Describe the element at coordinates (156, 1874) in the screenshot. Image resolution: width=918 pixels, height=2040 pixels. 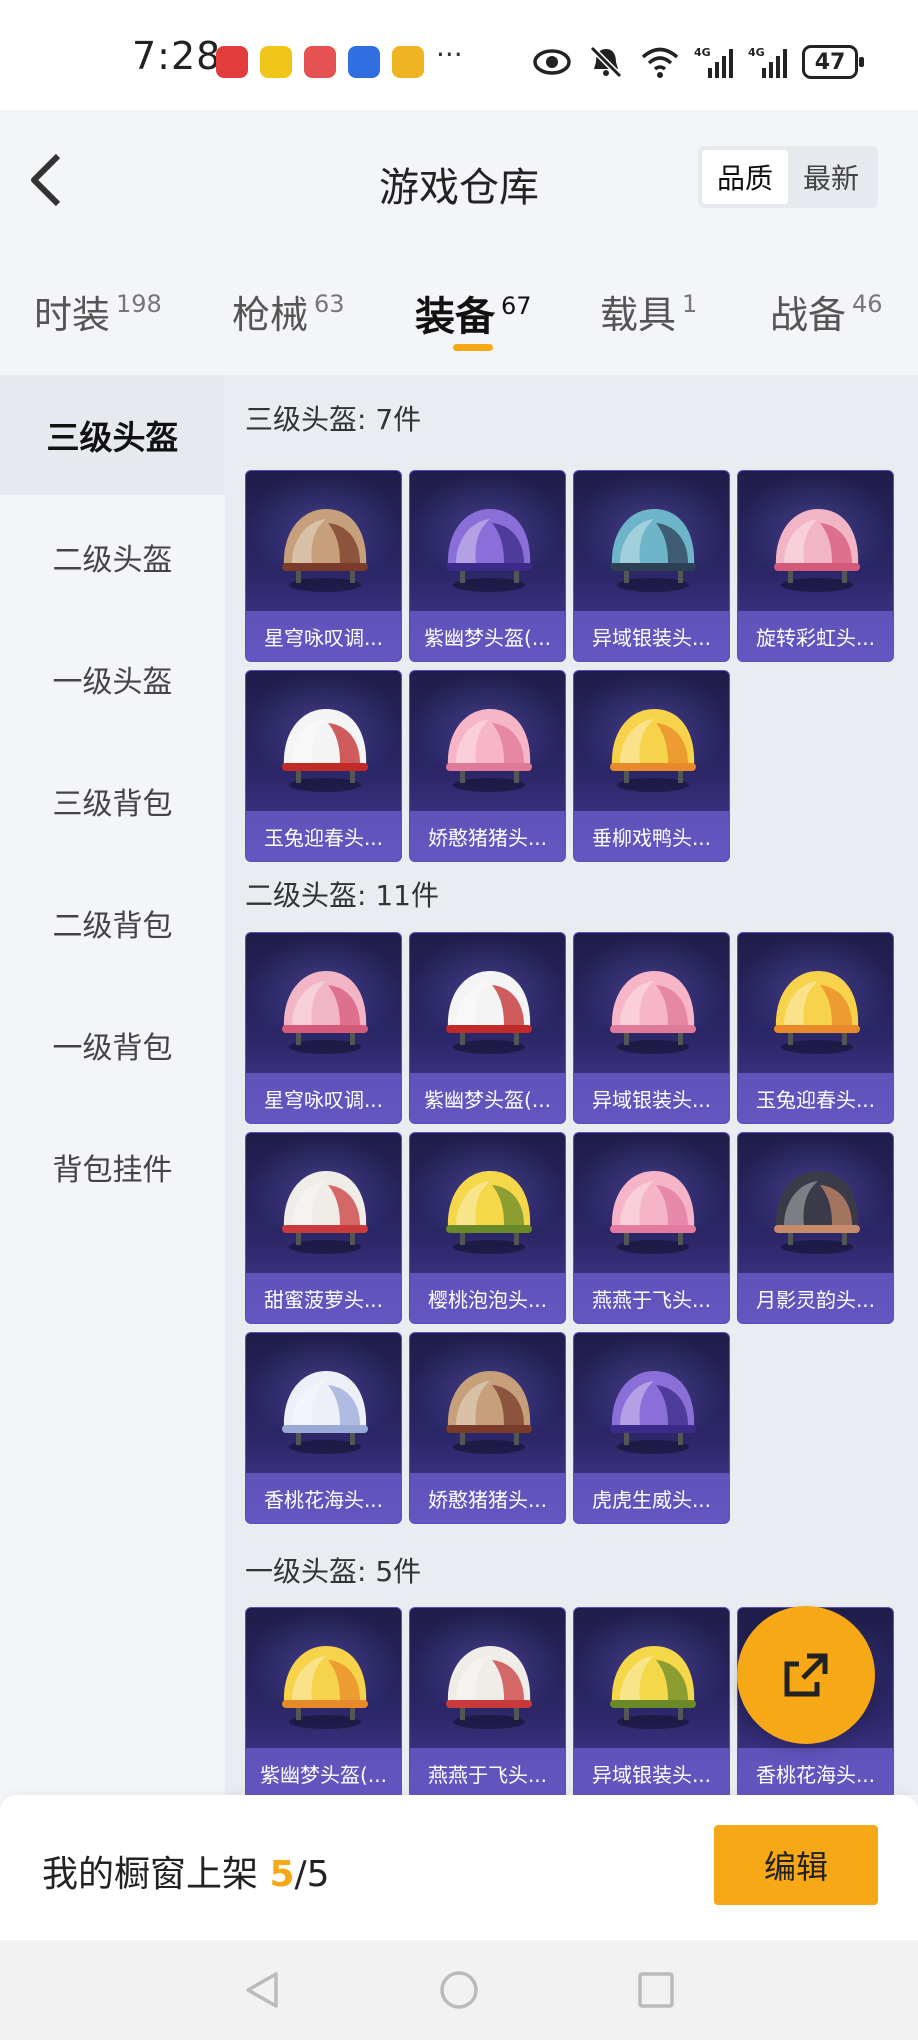
I see `showcase-label: 我的橱窗上架` at that location.